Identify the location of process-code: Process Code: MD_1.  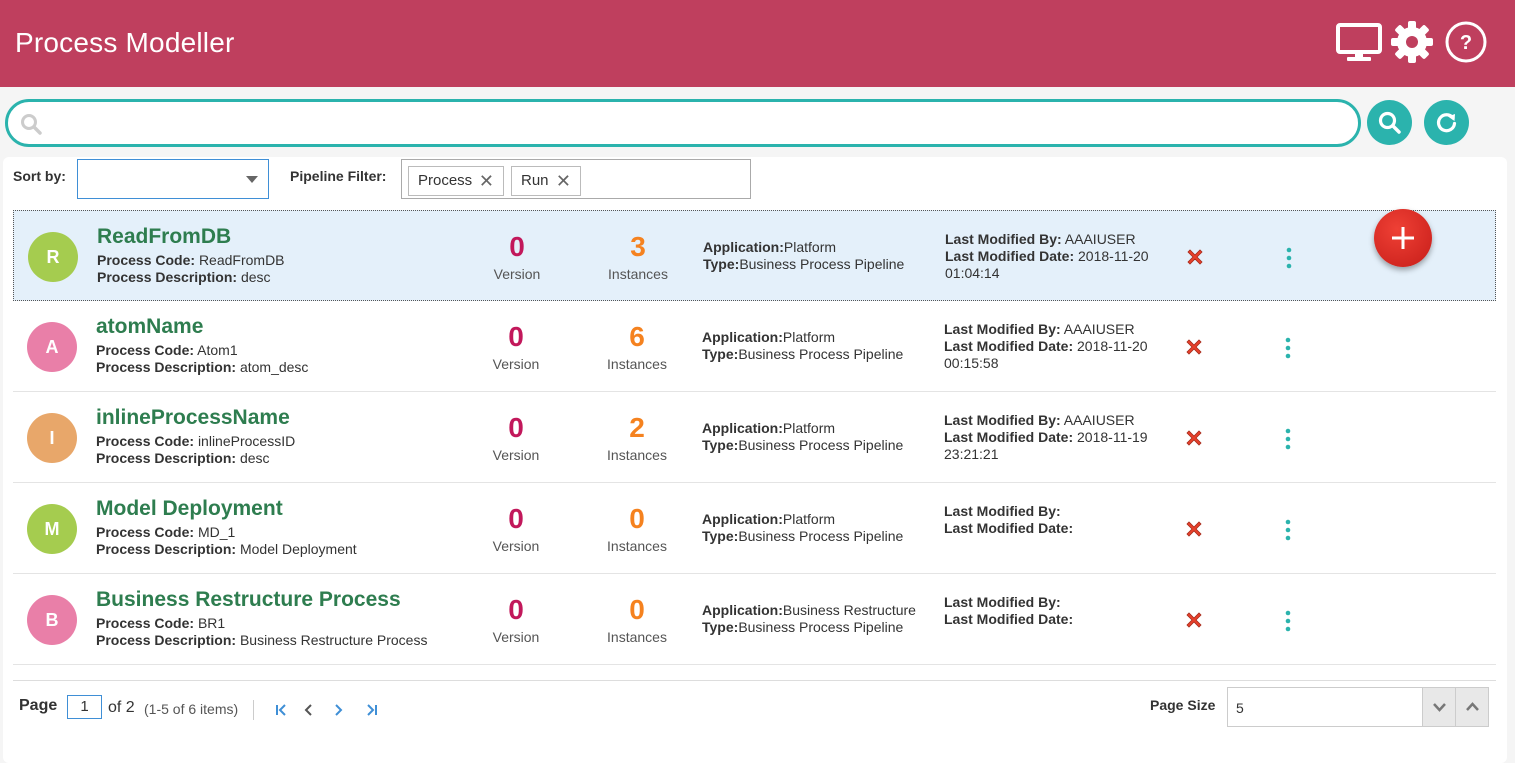
(165, 532).